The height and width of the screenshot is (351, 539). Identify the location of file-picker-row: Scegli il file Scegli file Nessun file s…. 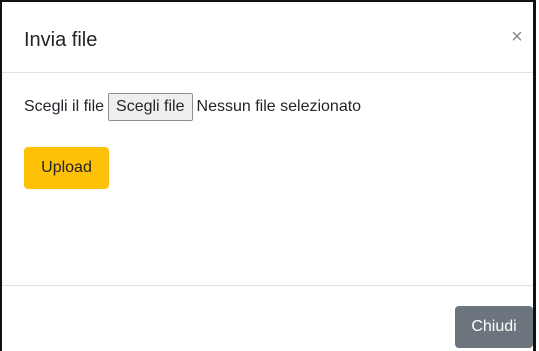
(192, 107).